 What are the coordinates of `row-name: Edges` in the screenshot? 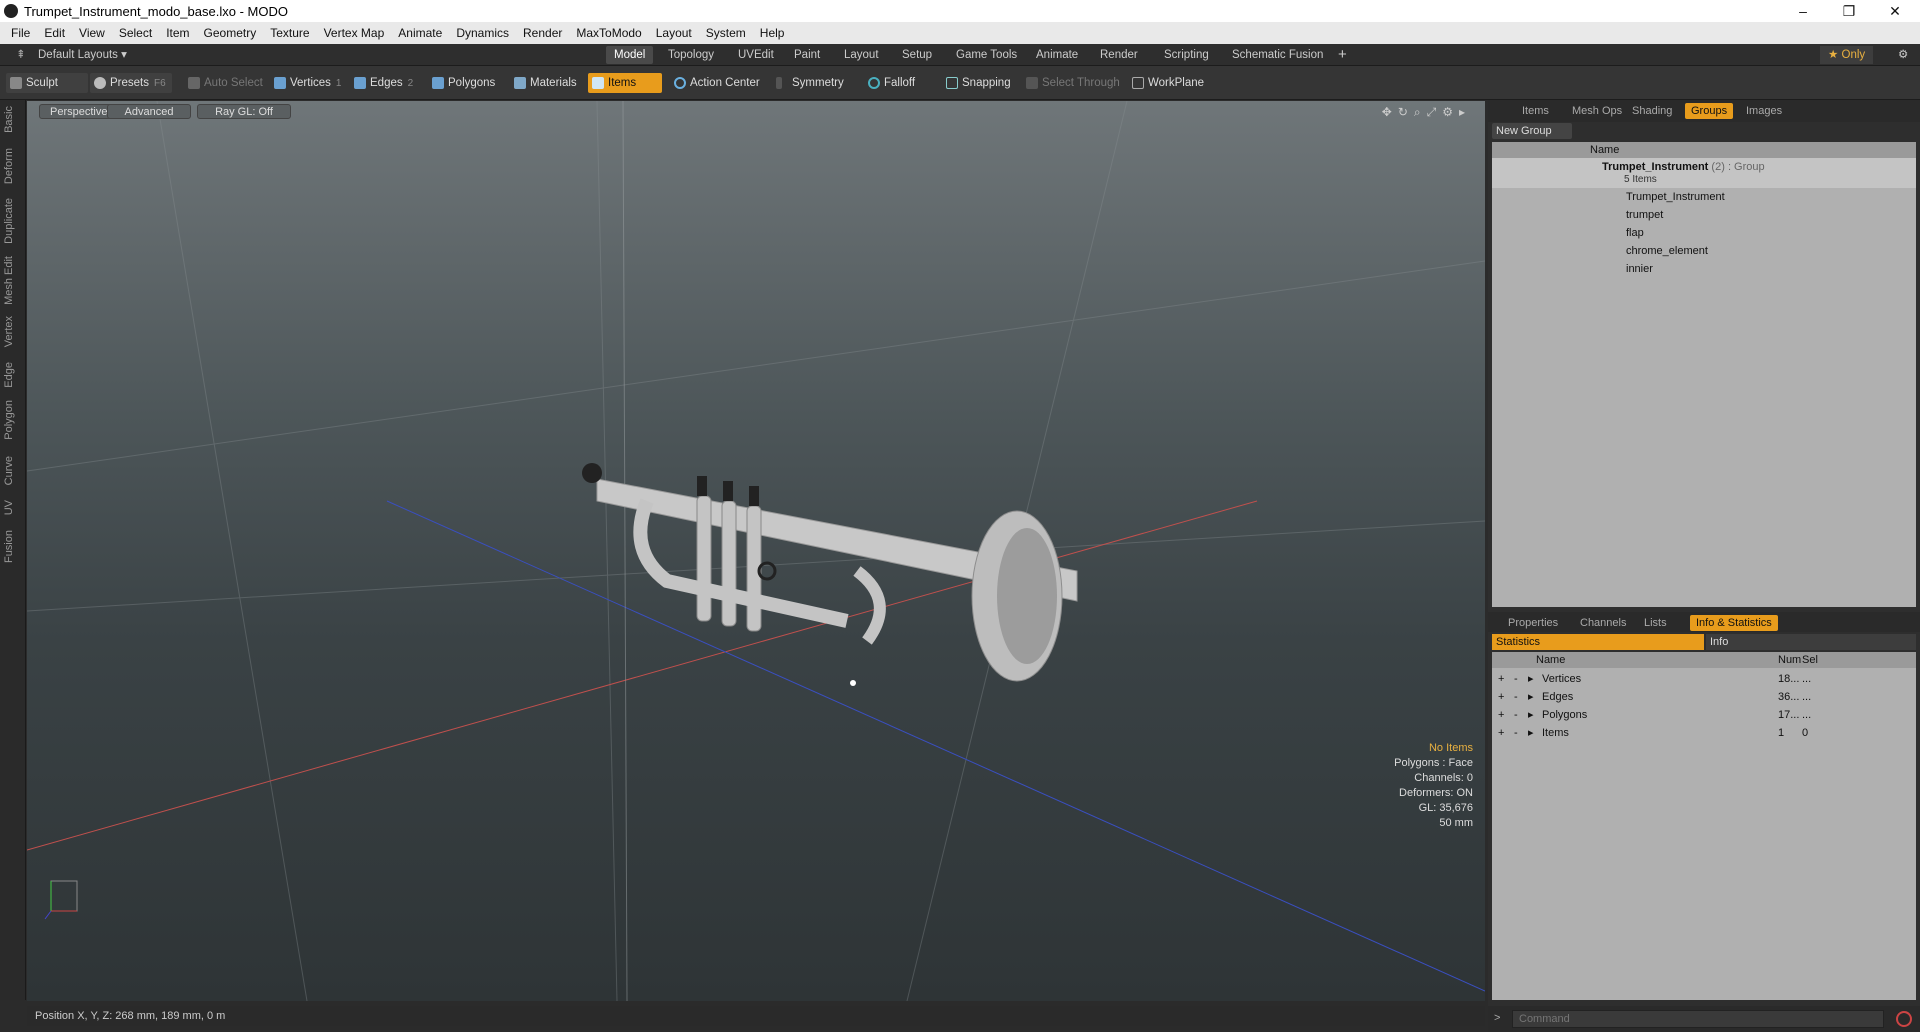 It's located at (1558, 697).